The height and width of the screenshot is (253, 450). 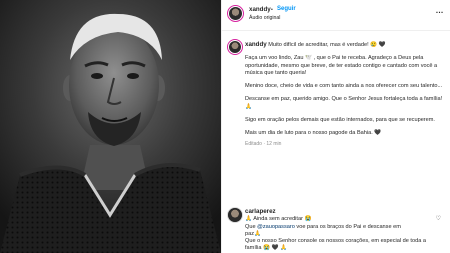 I want to click on caption-avatar, so click(x=235, y=47).